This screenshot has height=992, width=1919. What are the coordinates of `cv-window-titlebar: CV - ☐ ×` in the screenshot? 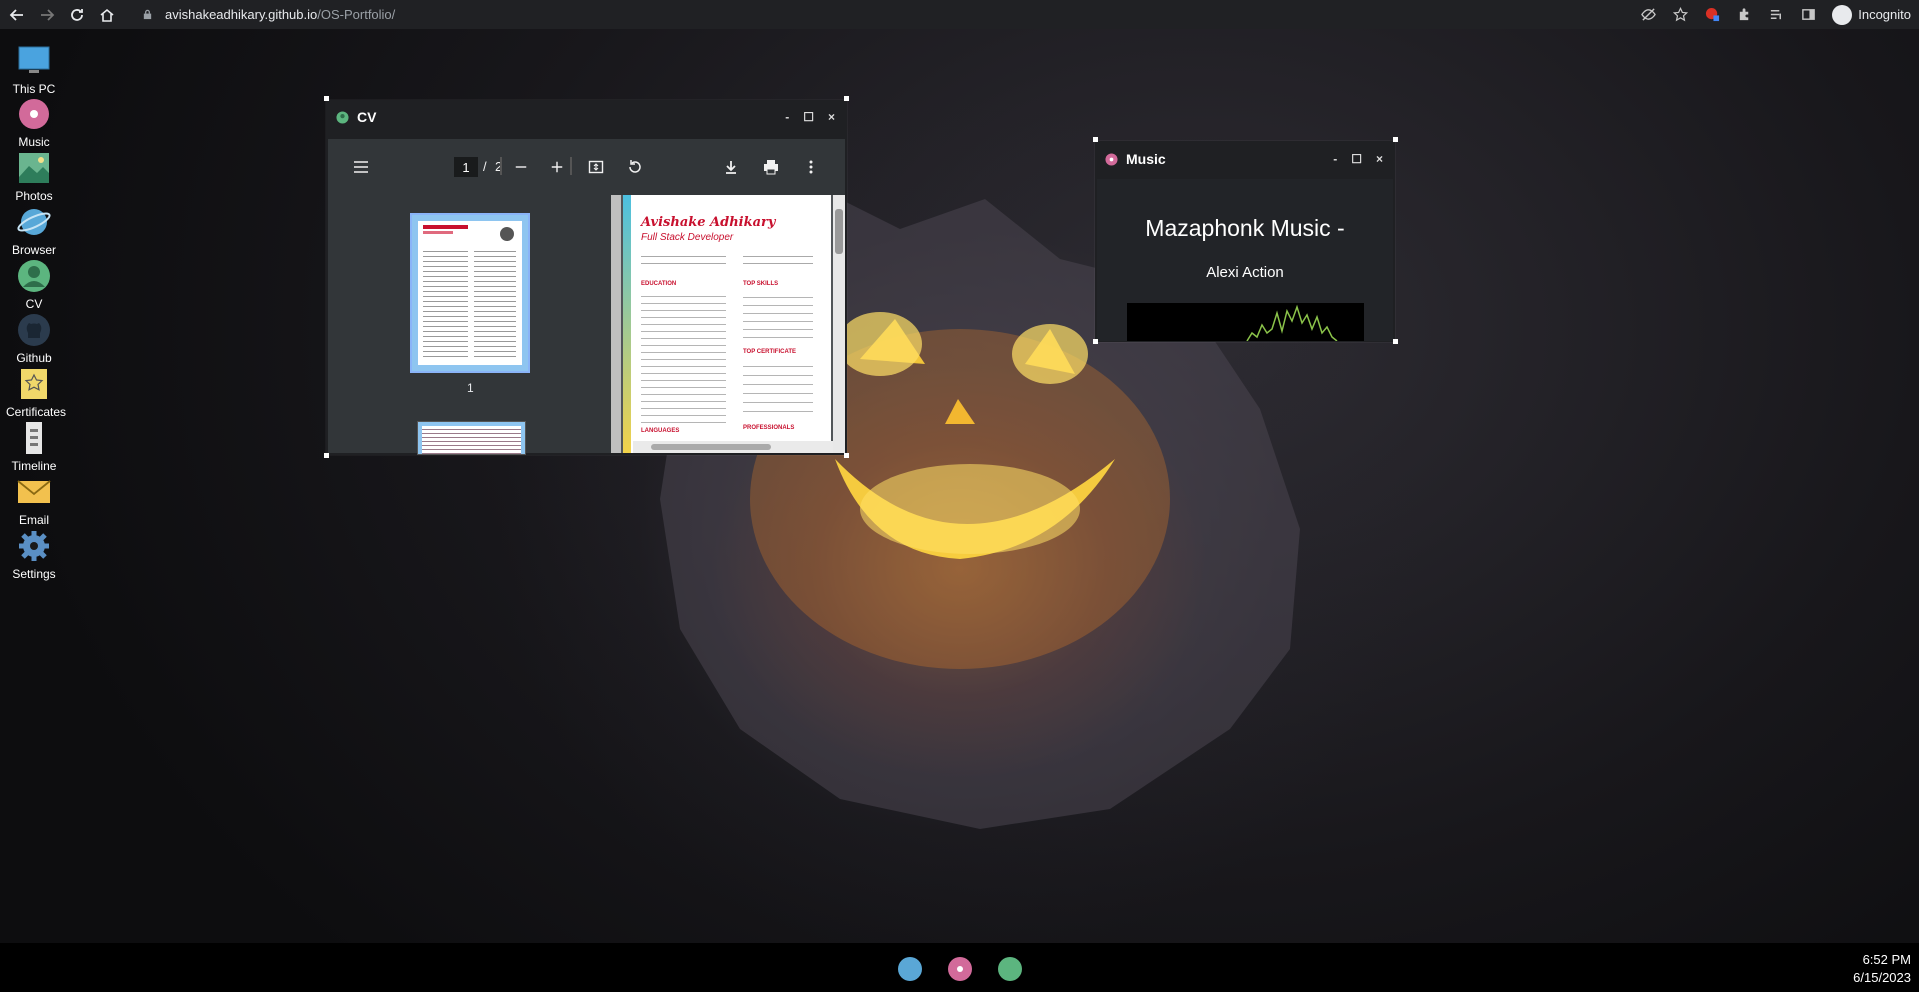 It's located at (586, 117).